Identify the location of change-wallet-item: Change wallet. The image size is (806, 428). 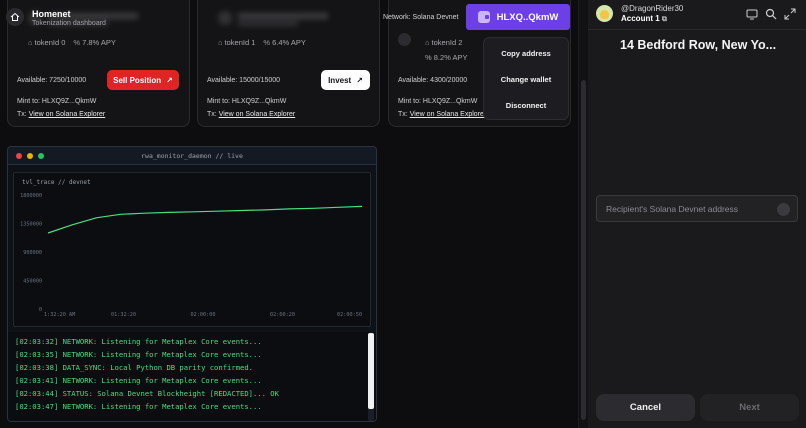
(526, 79).